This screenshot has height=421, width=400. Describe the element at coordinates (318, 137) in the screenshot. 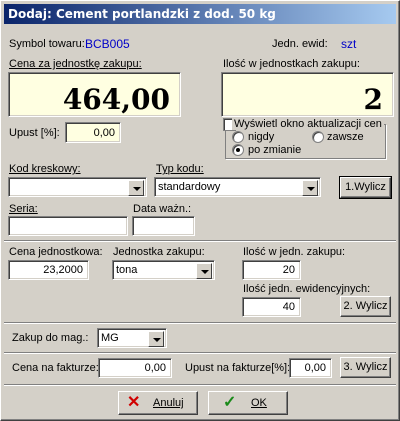

I see `radio-zawsze` at that location.